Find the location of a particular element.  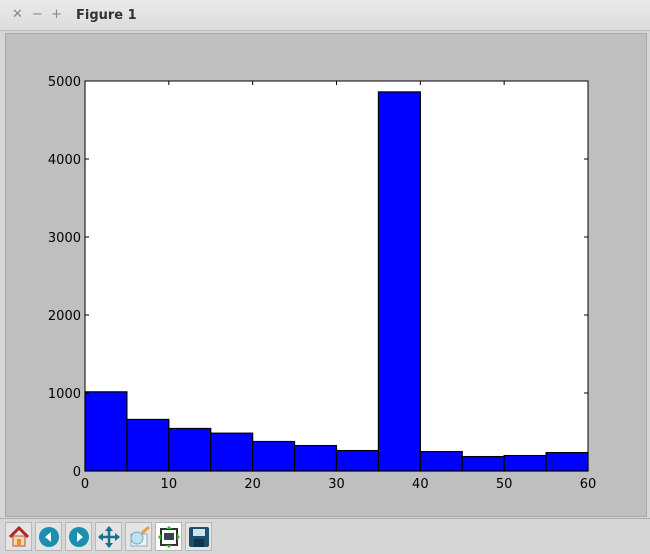

minimize-icon: − is located at coordinates (37, 14).